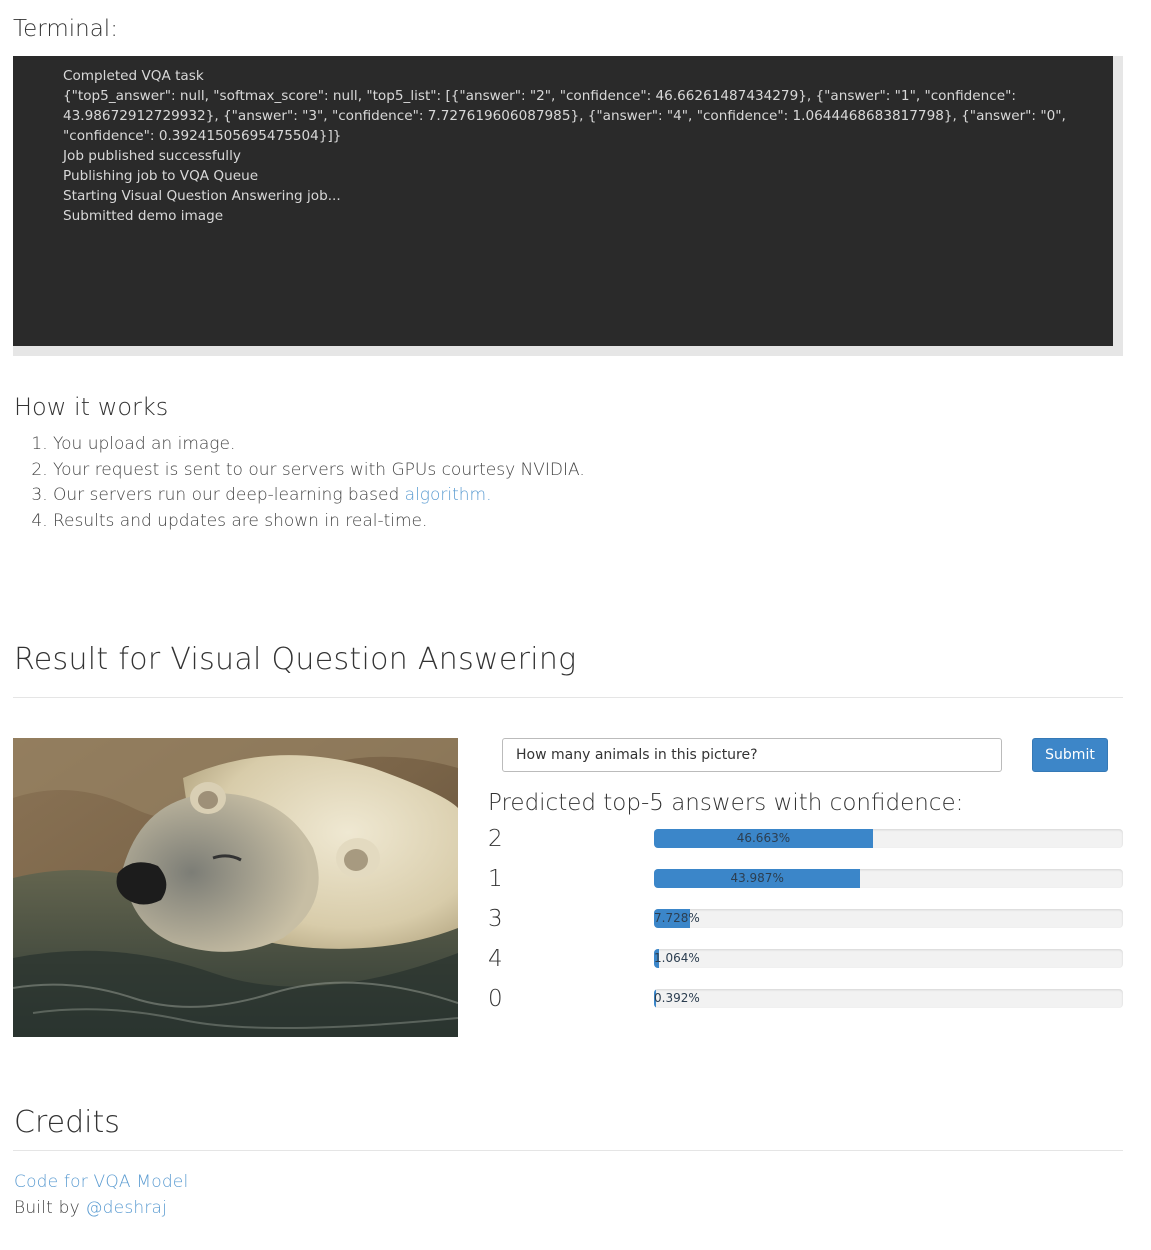  I want to click on step-text: Our servers run our deep-learning based, so click(229, 495).